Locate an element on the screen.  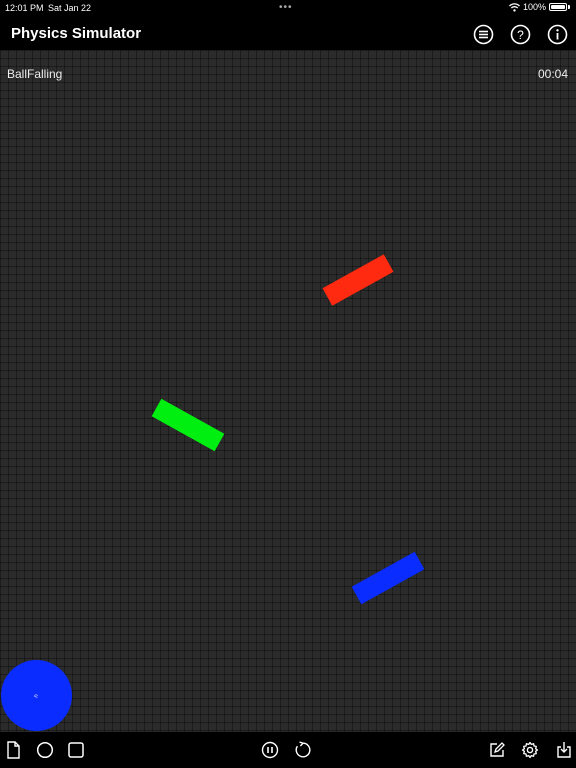
scene-name: BallFalling is located at coordinates (35, 74).